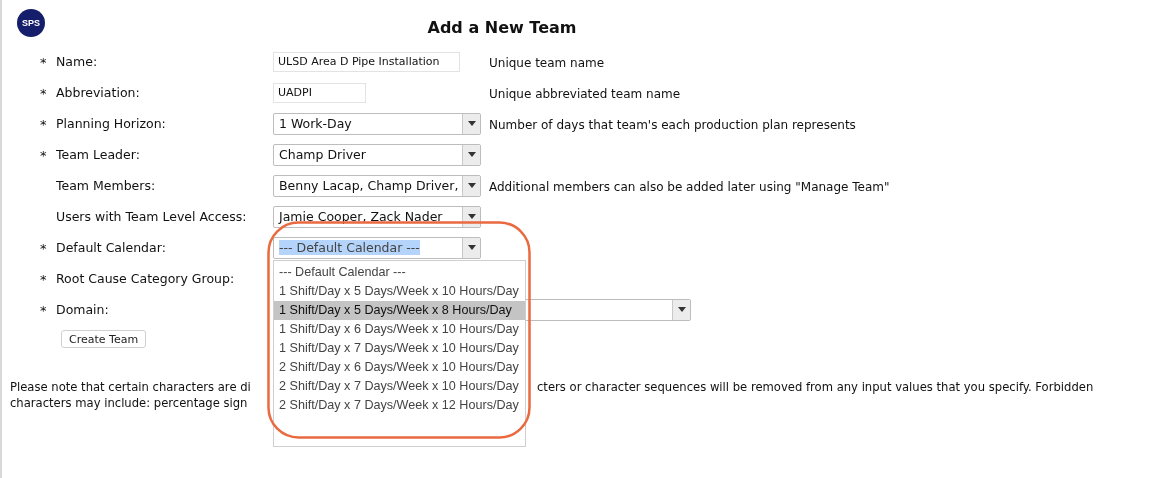 The width and height of the screenshot is (1170, 478). I want to click on dropdown-option: 1 Shift/Day x 5 Days/Week x 8 Hours/Day, so click(399, 310).